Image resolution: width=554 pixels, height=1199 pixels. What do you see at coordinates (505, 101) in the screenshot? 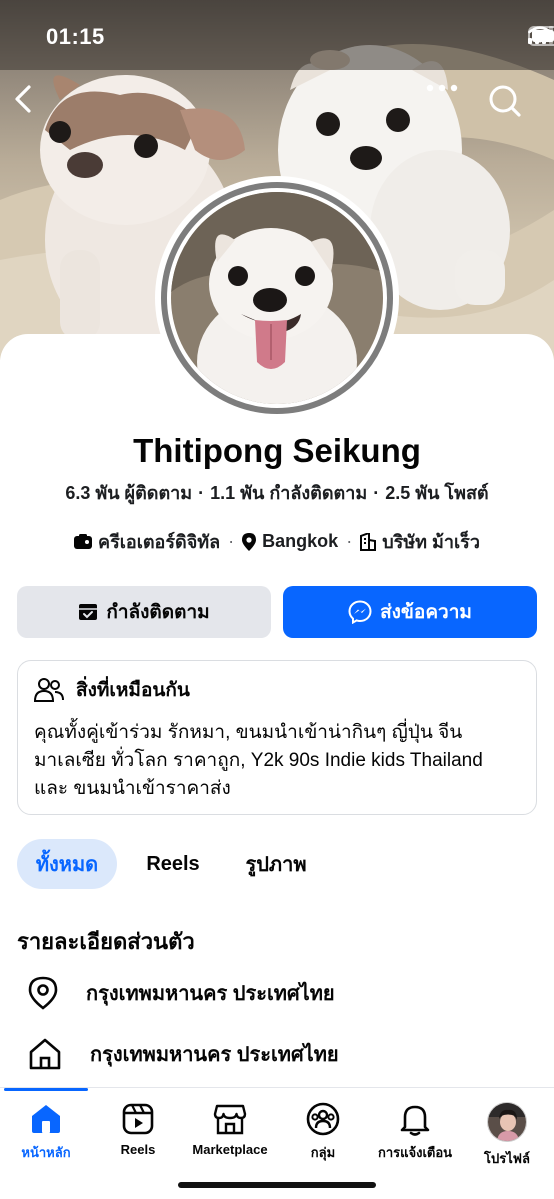
I see `search-icon` at bounding box center [505, 101].